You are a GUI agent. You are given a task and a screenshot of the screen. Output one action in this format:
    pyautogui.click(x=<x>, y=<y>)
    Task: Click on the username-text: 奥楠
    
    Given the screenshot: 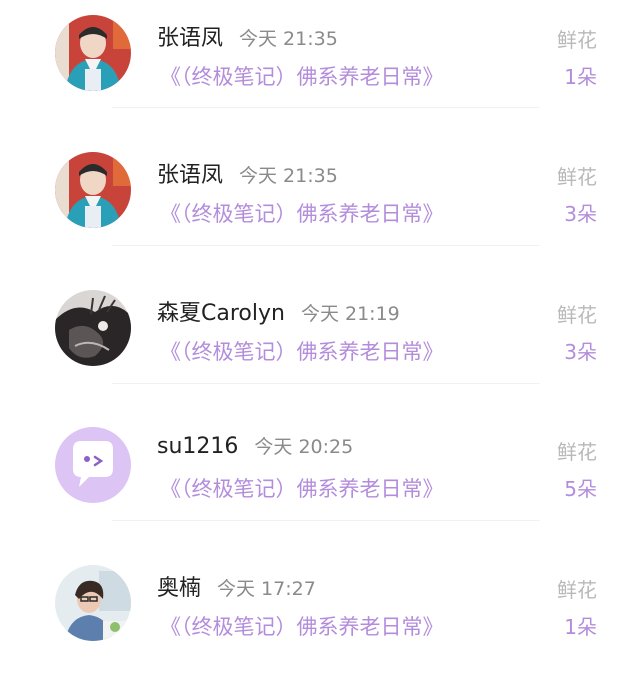 What is the action you would take?
    pyautogui.click(x=179, y=588)
    